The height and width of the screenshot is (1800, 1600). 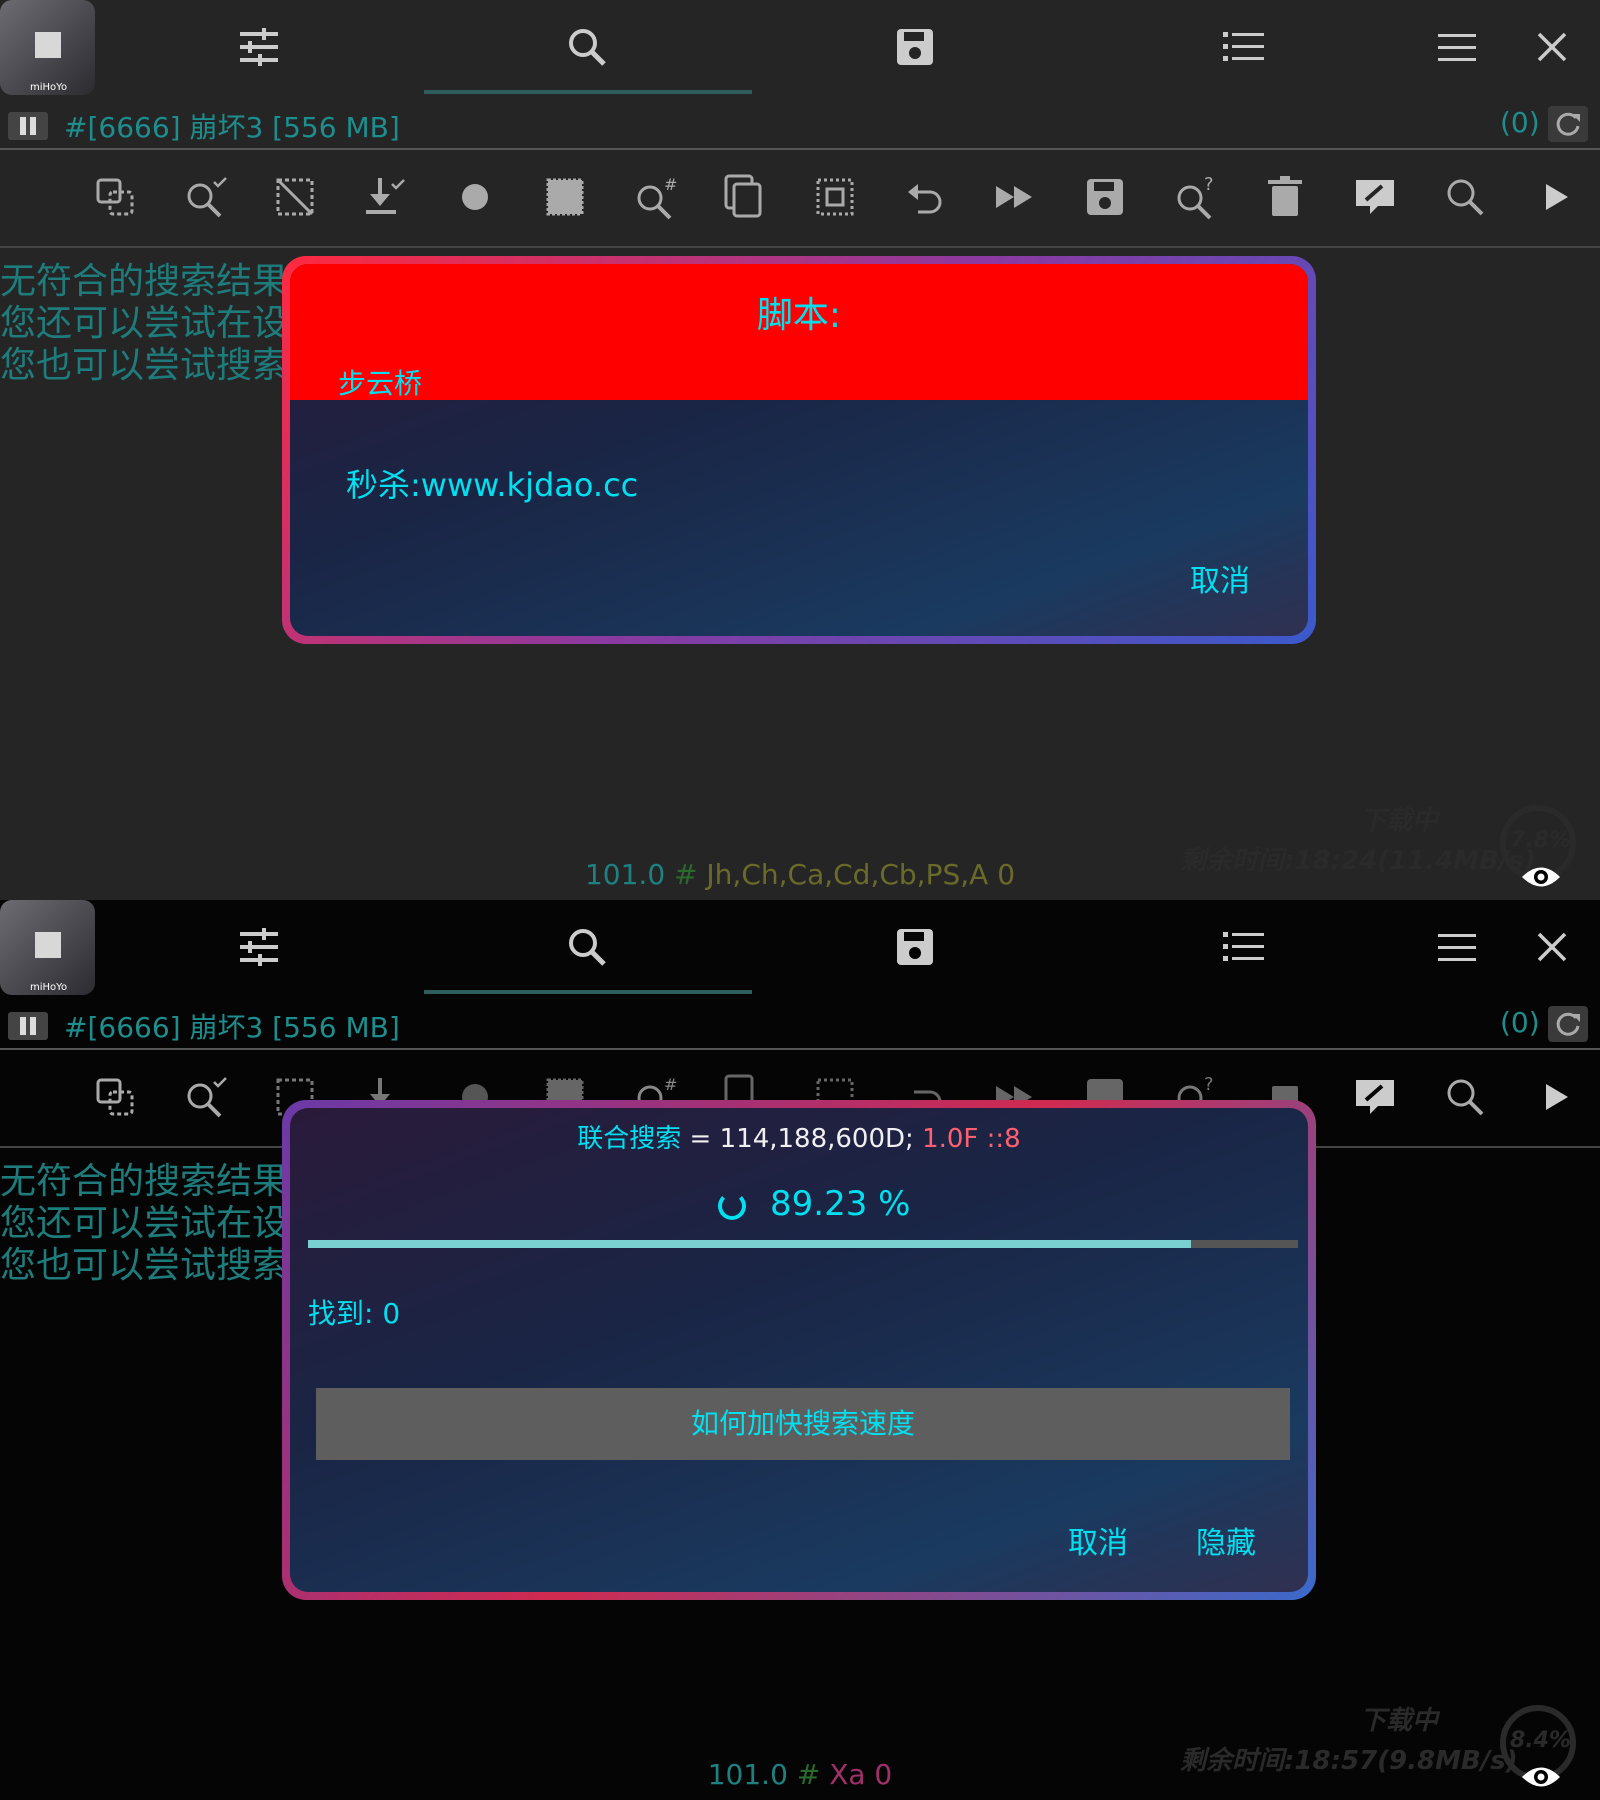 What do you see at coordinates (797, 1139) in the screenshot?
I see `search-query-value: = 114,188,600D;` at bounding box center [797, 1139].